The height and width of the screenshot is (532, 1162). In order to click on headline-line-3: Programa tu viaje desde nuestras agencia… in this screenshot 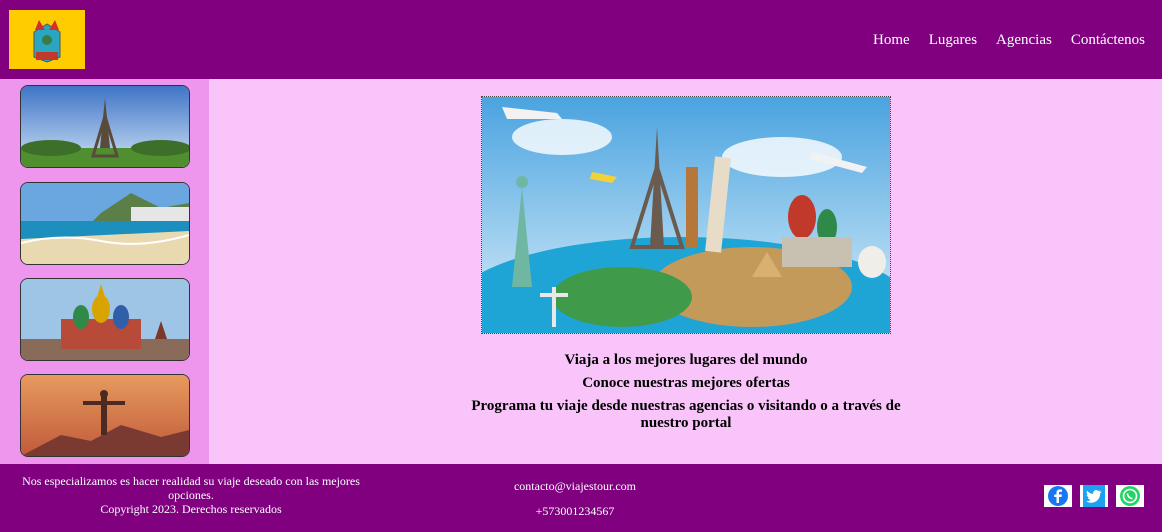, I will do `click(686, 414)`.